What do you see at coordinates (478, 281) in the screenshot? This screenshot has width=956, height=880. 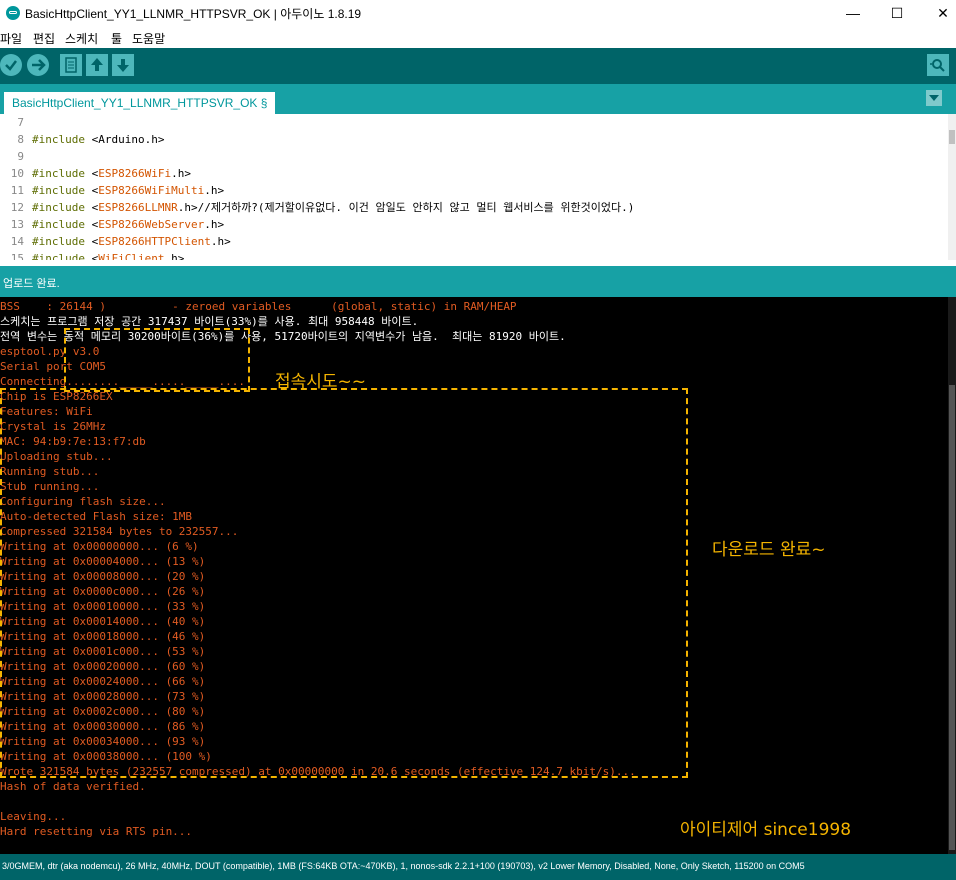 I see `status-bar: 업로드 완료.` at bounding box center [478, 281].